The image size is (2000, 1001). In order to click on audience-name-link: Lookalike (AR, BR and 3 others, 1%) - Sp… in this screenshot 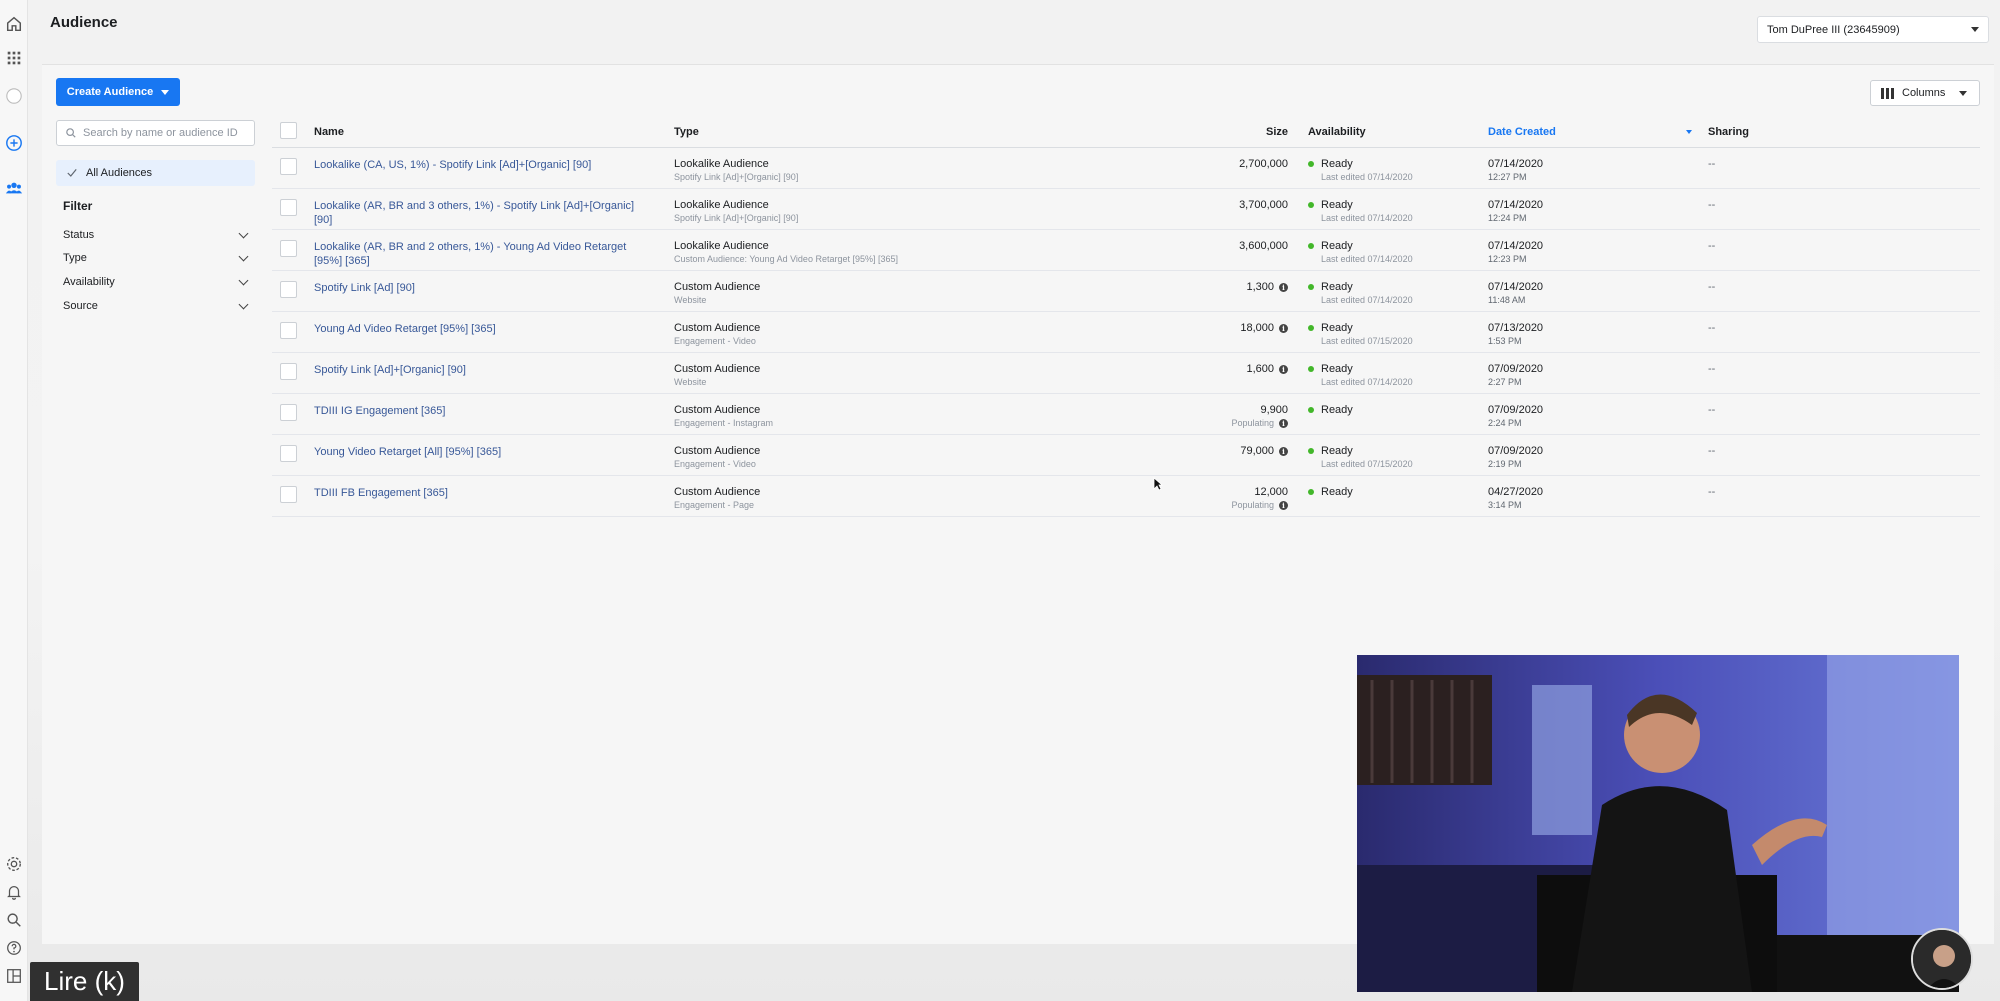, I will do `click(484, 213)`.